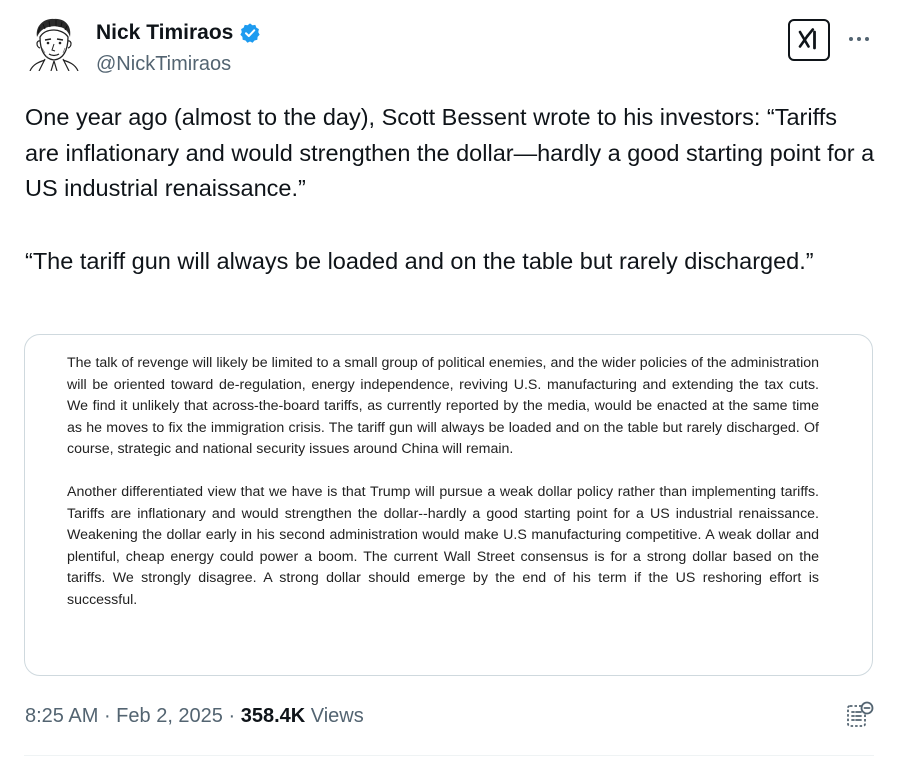  I want to click on x-ai-logo-icon, so click(809, 40).